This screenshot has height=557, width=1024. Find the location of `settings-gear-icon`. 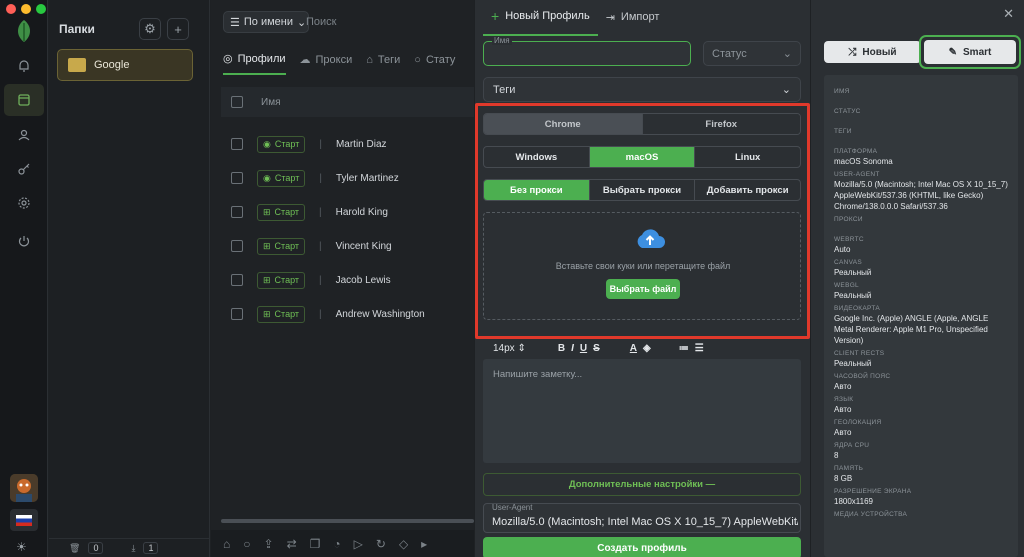

settings-gear-icon is located at coordinates (24, 203).